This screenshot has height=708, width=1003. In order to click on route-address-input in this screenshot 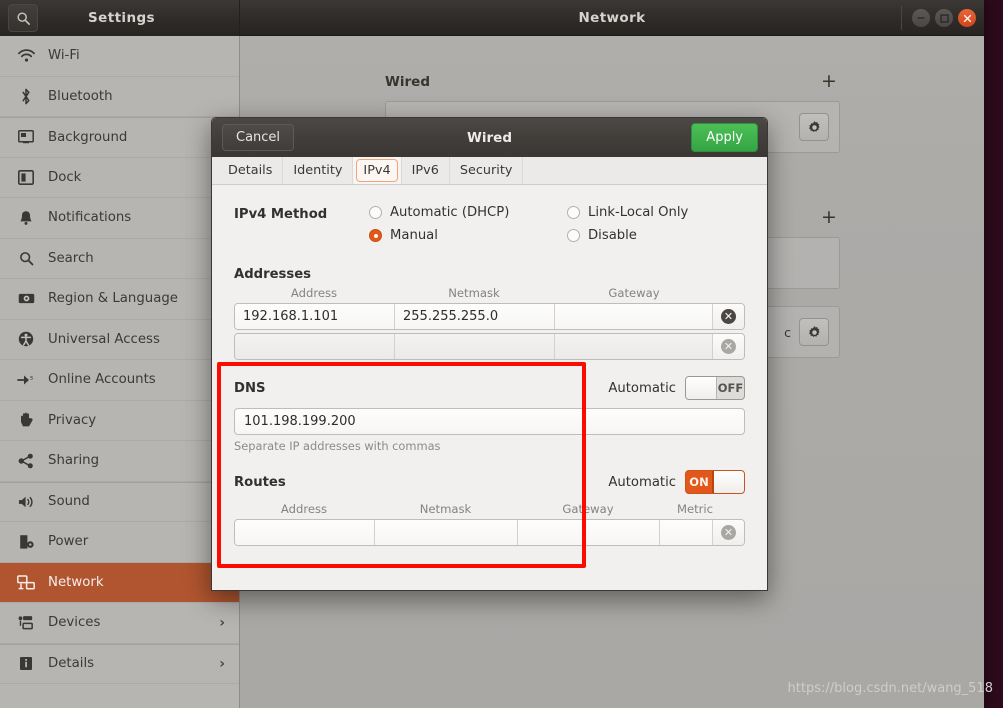, I will do `click(305, 532)`.